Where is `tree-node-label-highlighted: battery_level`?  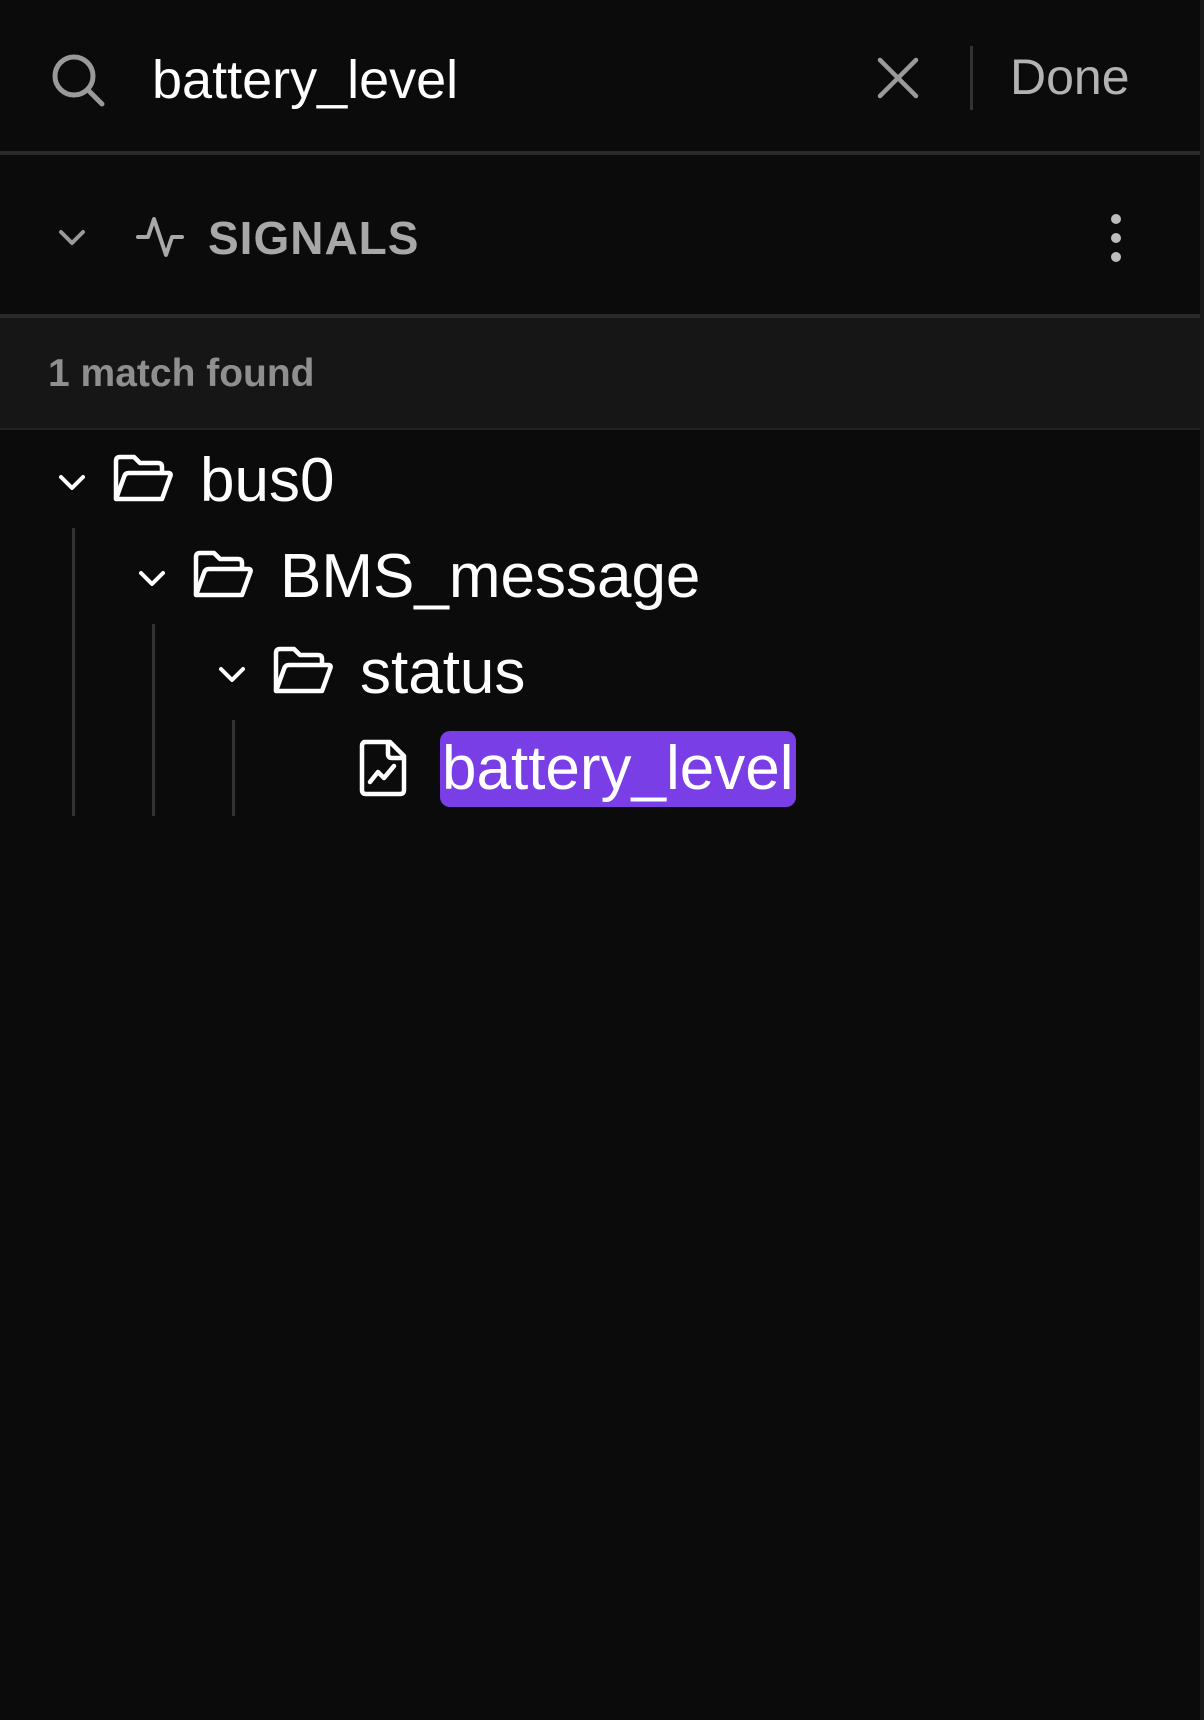
tree-node-label-highlighted: battery_level is located at coordinates (618, 769).